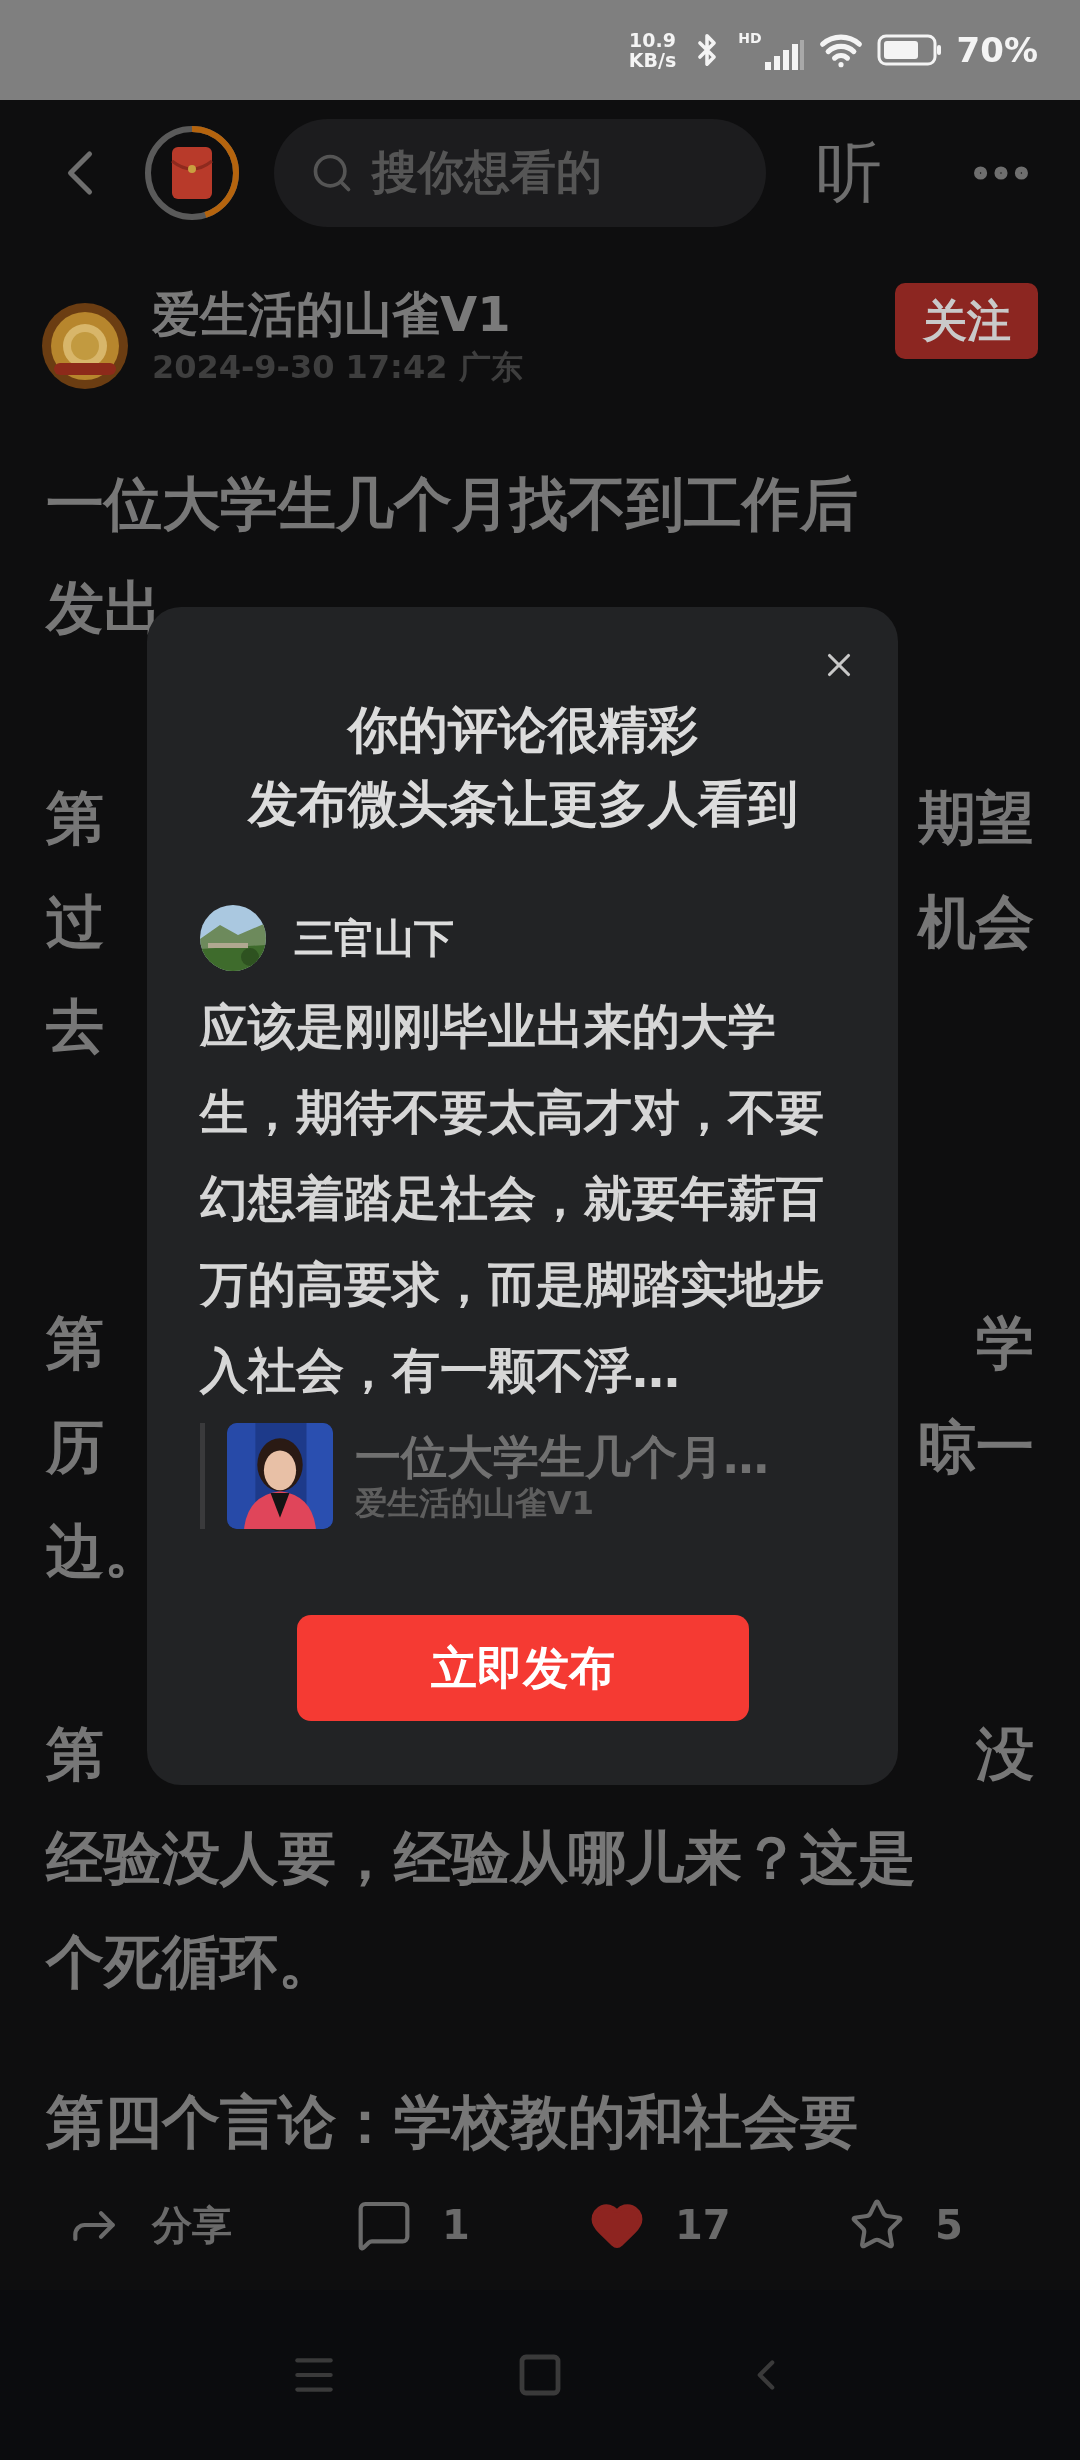 This screenshot has height=2460, width=1080. Describe the element at coordinates (520, 172) in the screenshot. I see `search-field: 搜你想看的` at that location.